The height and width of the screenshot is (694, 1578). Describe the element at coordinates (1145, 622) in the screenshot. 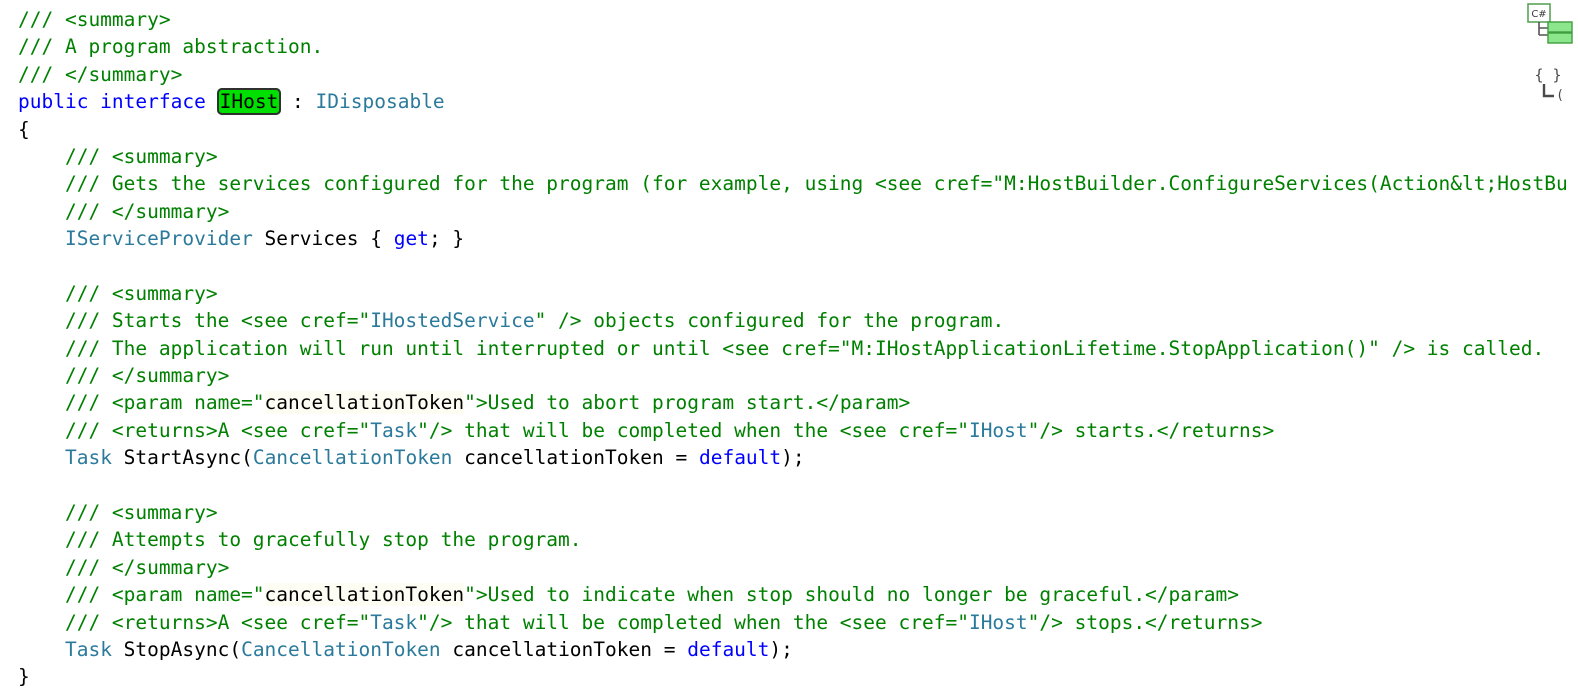

I see `code-token-comment: "/> stops.</returns>` at that location.